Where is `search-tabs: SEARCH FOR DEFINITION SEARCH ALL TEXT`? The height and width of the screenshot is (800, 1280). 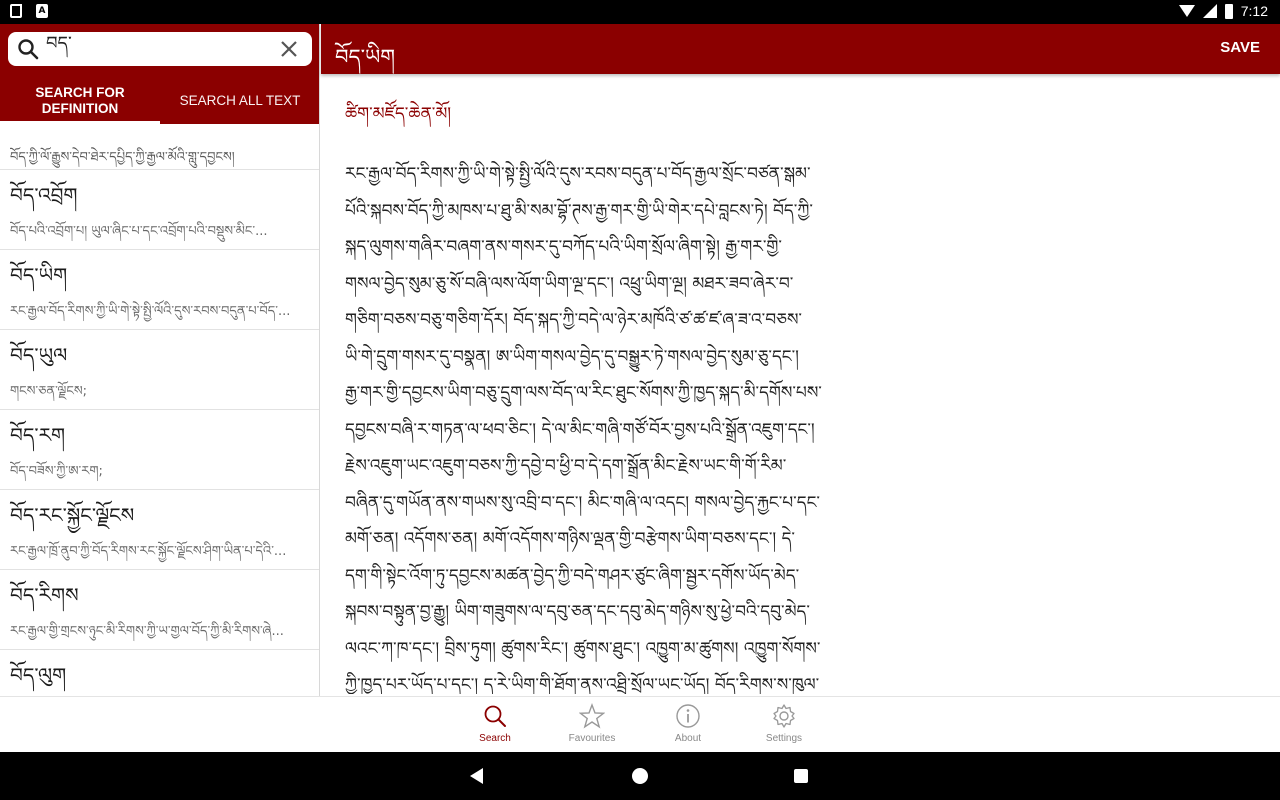
search-tabs: SEARCH FOR DEFINITION SEARCH ALL TEXT is located at coordinates (159, 101).